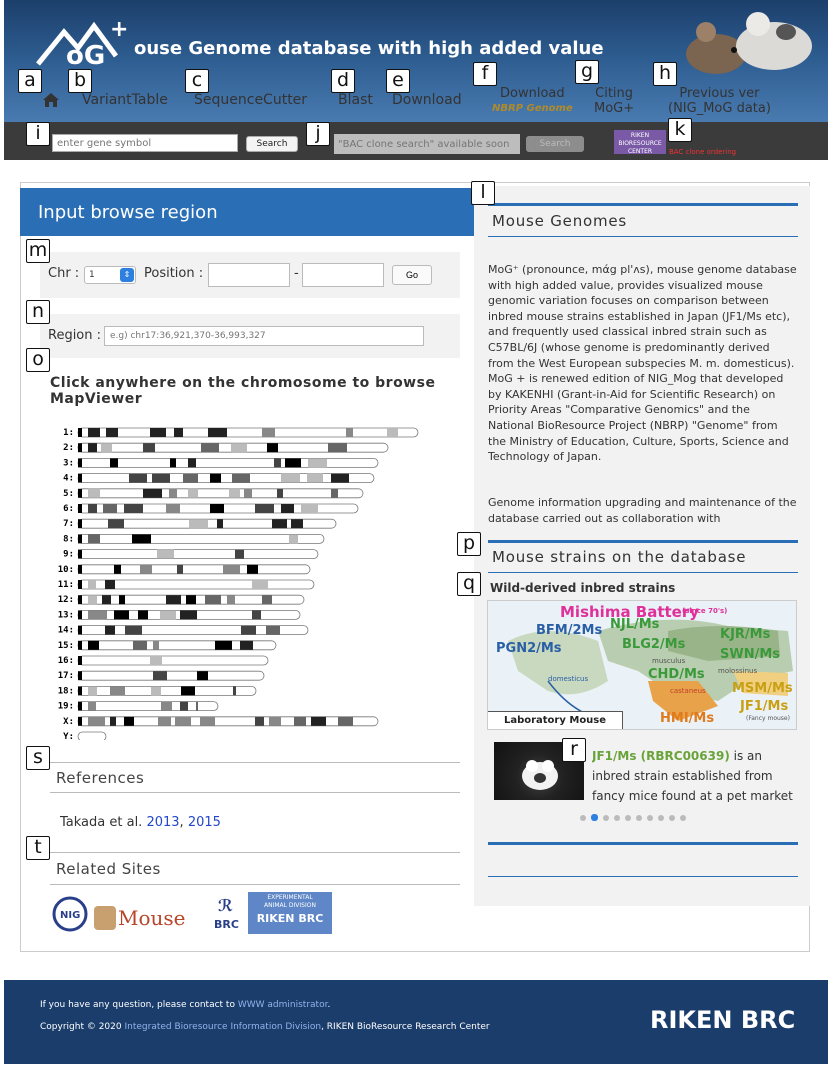 This screenshot has width=832, height=1070. What do you see at coordinates (705, 611) in the screenshot?
I see `map-label-since: (since 70's)` at bounding box center [705, 611].